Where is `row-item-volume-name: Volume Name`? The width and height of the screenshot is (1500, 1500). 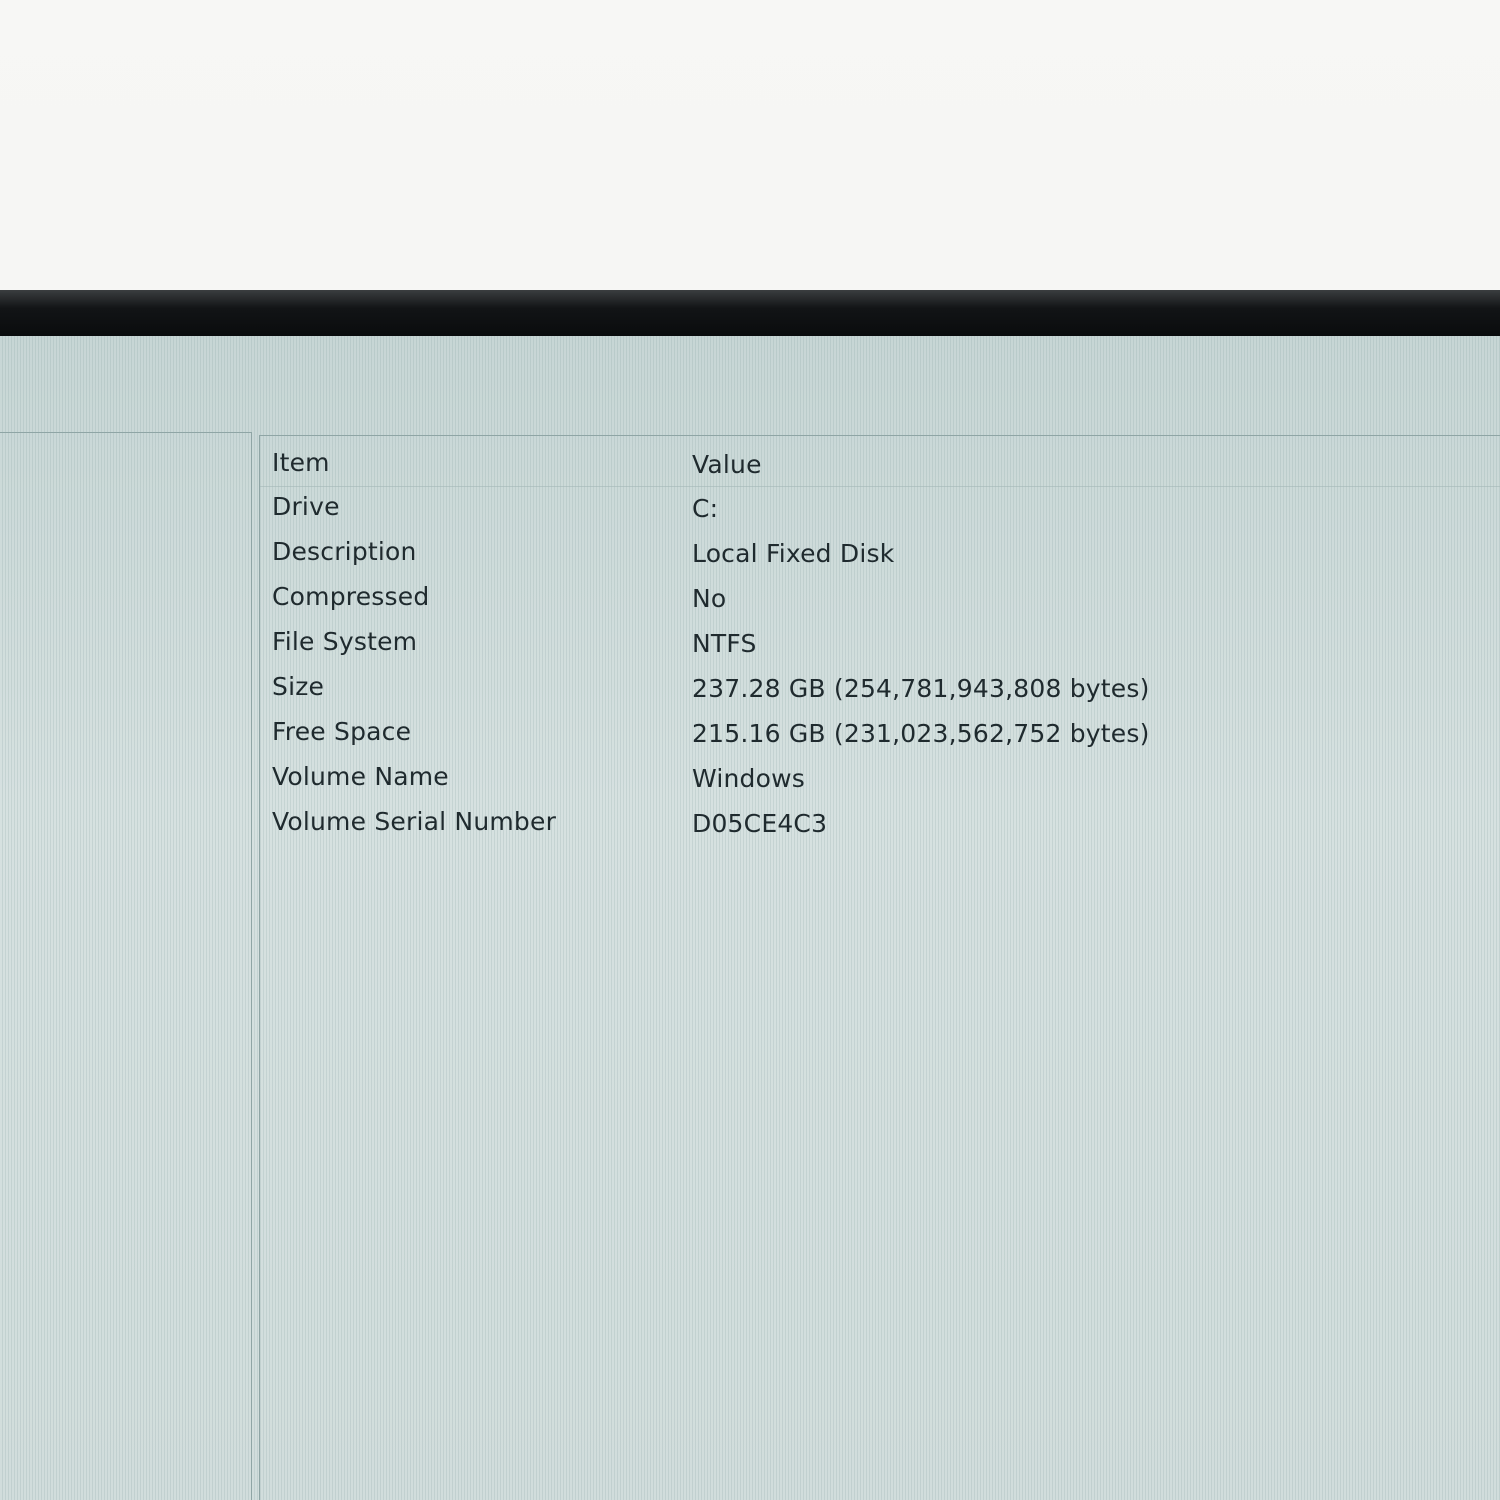 row-item-volume-name: Volume Name is located at coordinates (360, 776).